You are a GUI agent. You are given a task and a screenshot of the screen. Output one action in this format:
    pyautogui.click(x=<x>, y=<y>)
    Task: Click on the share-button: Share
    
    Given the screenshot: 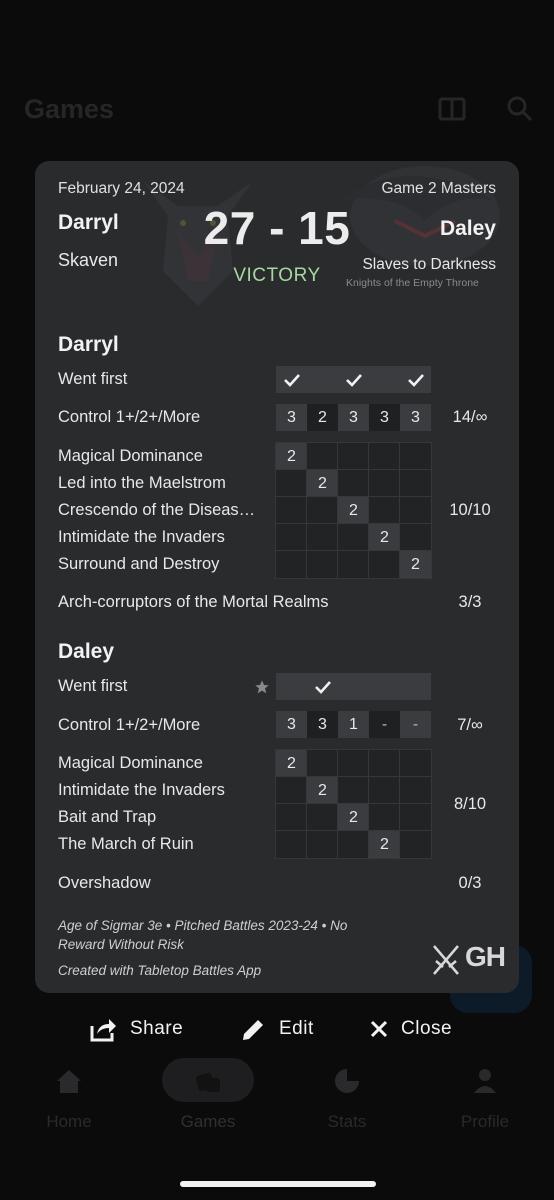 What is the action you would take?
    pyautogui.click(x=135, y=1029)
    